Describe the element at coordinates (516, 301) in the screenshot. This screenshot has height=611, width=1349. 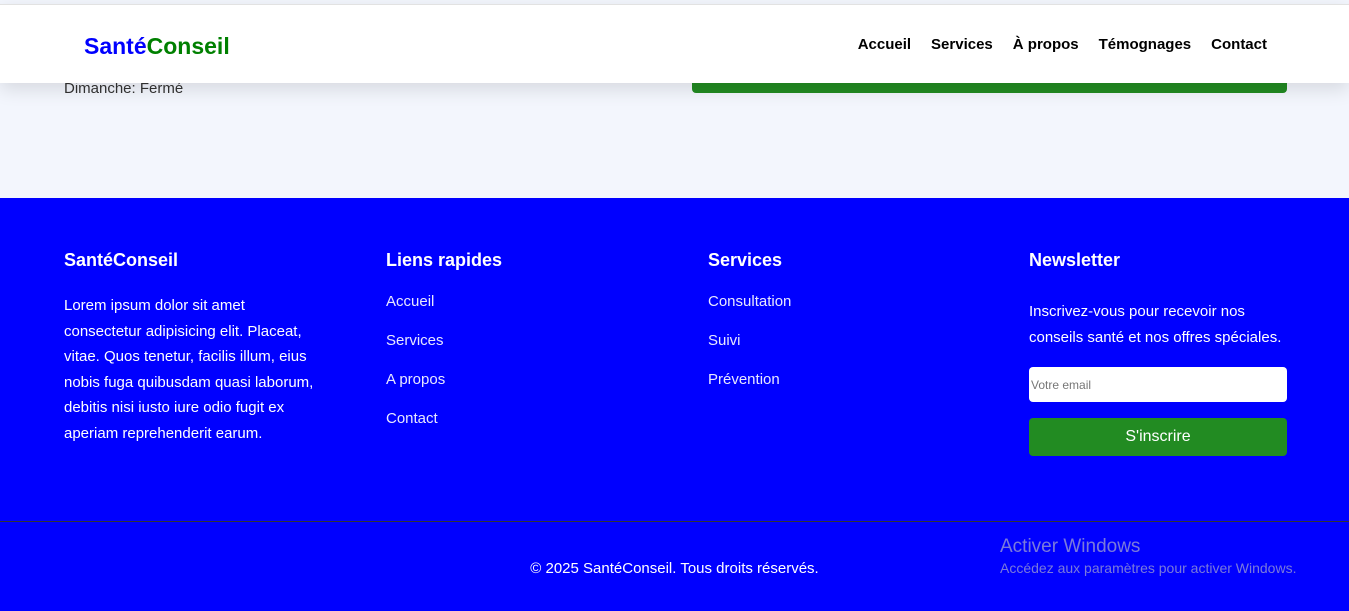
I see `footer-link-accueil: Accueil` at that location.